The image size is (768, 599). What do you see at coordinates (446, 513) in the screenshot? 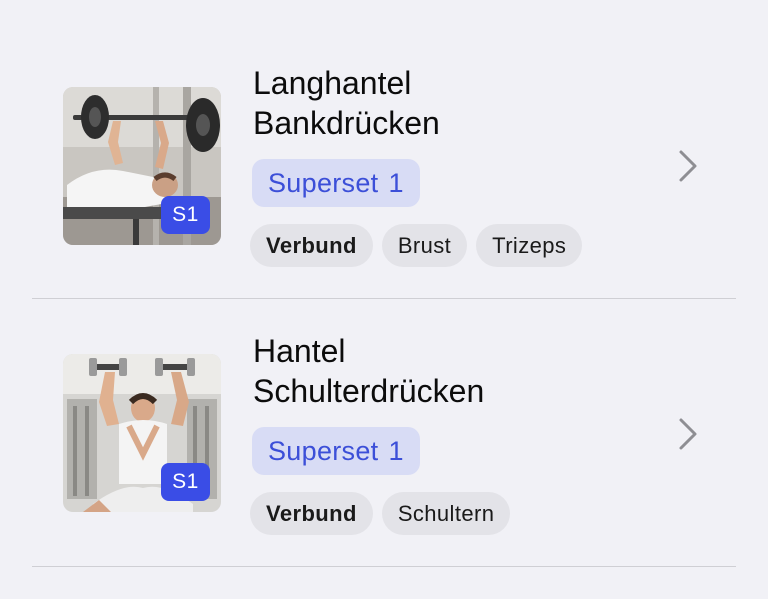
I see `tag-muscle: Schultern` at bounding box center [446, 513].